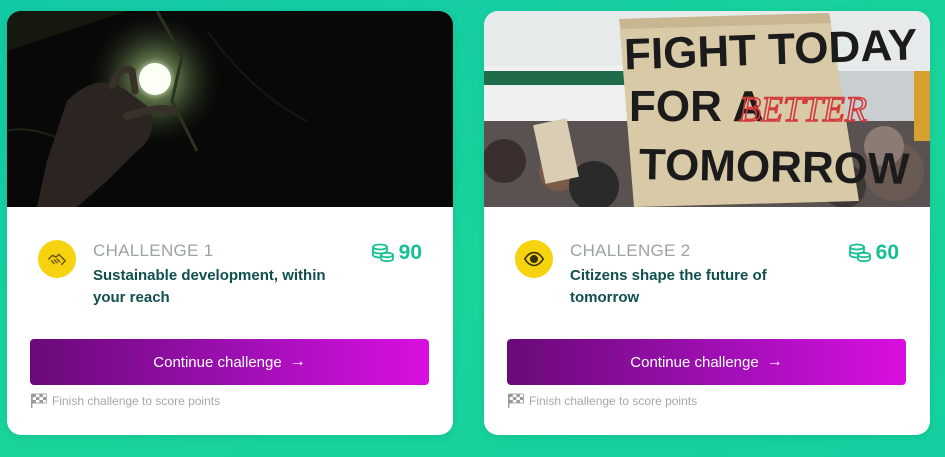 This screenshot has height=457, width=945. What do you see at coordinates (668, 286) in the screenshot?
I see `challenge-title: Citizens shape the future of tomorrow` at bounding box center [668, 286].